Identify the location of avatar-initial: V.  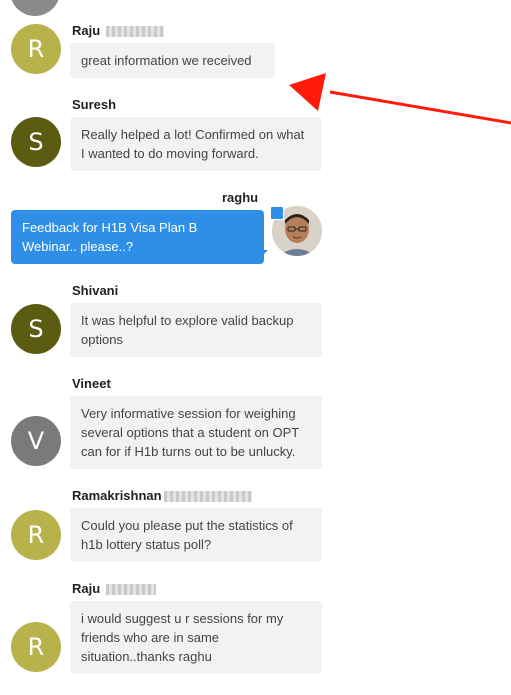
(36, 441).